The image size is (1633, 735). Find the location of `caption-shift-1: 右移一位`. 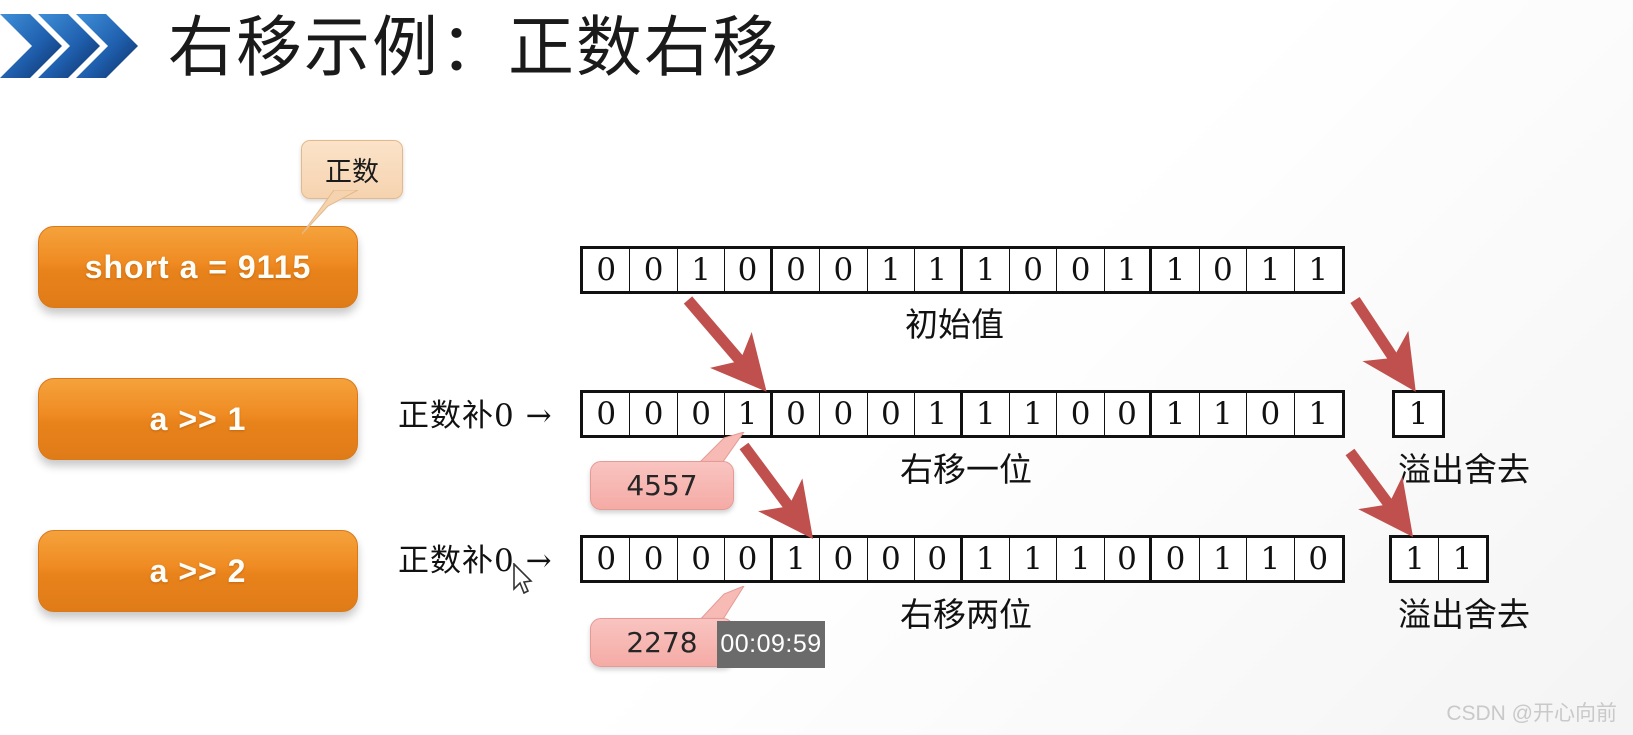

caption-shift-1: 右移一位 is located at coordinates (966, 469).